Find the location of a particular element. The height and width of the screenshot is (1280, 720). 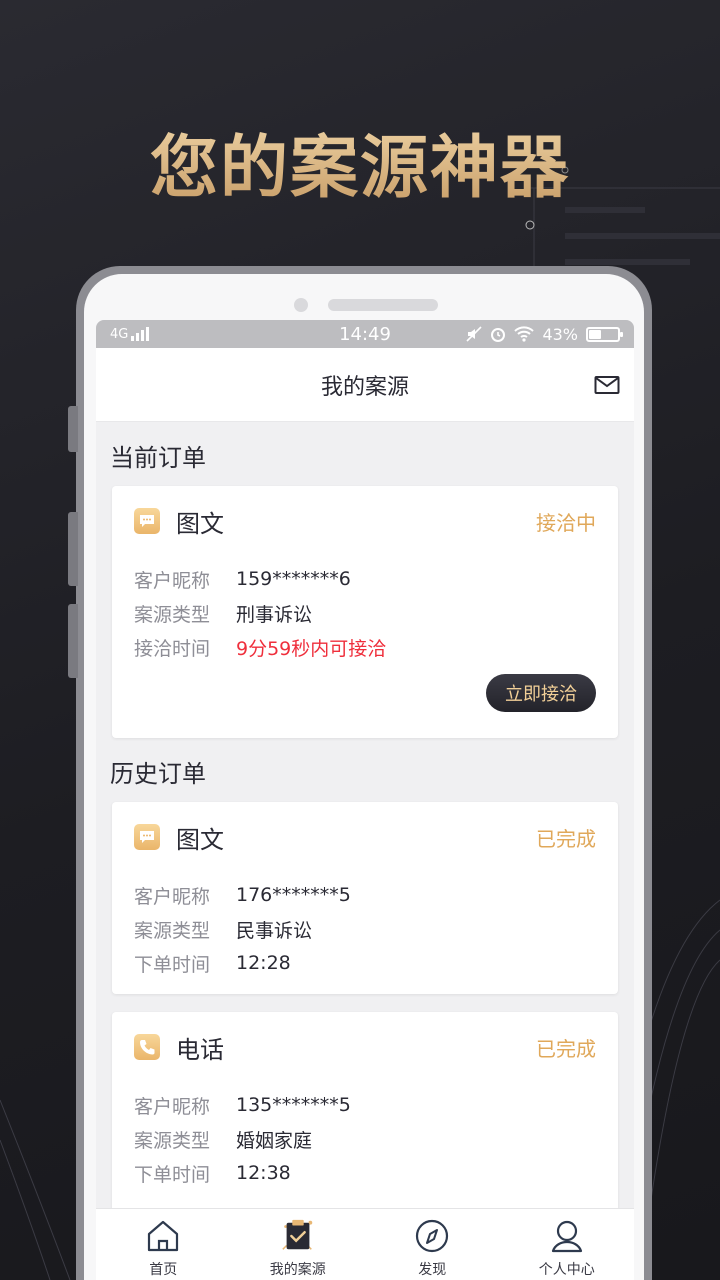

current-orders-title: 当前订单 is located at coordinates (158, 458).